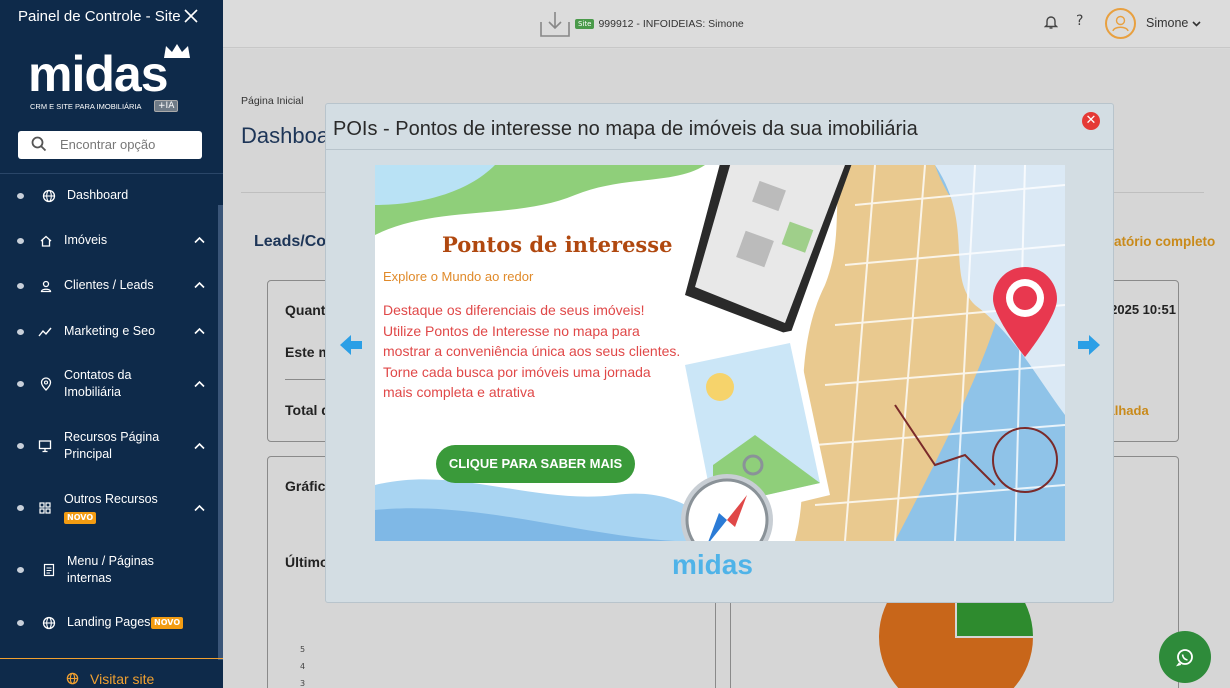 The width and height of the screenshot is (1230, 688). I want to click on sidebar-item-clientes-leads: Clientes / Leads, so click(109, 286).